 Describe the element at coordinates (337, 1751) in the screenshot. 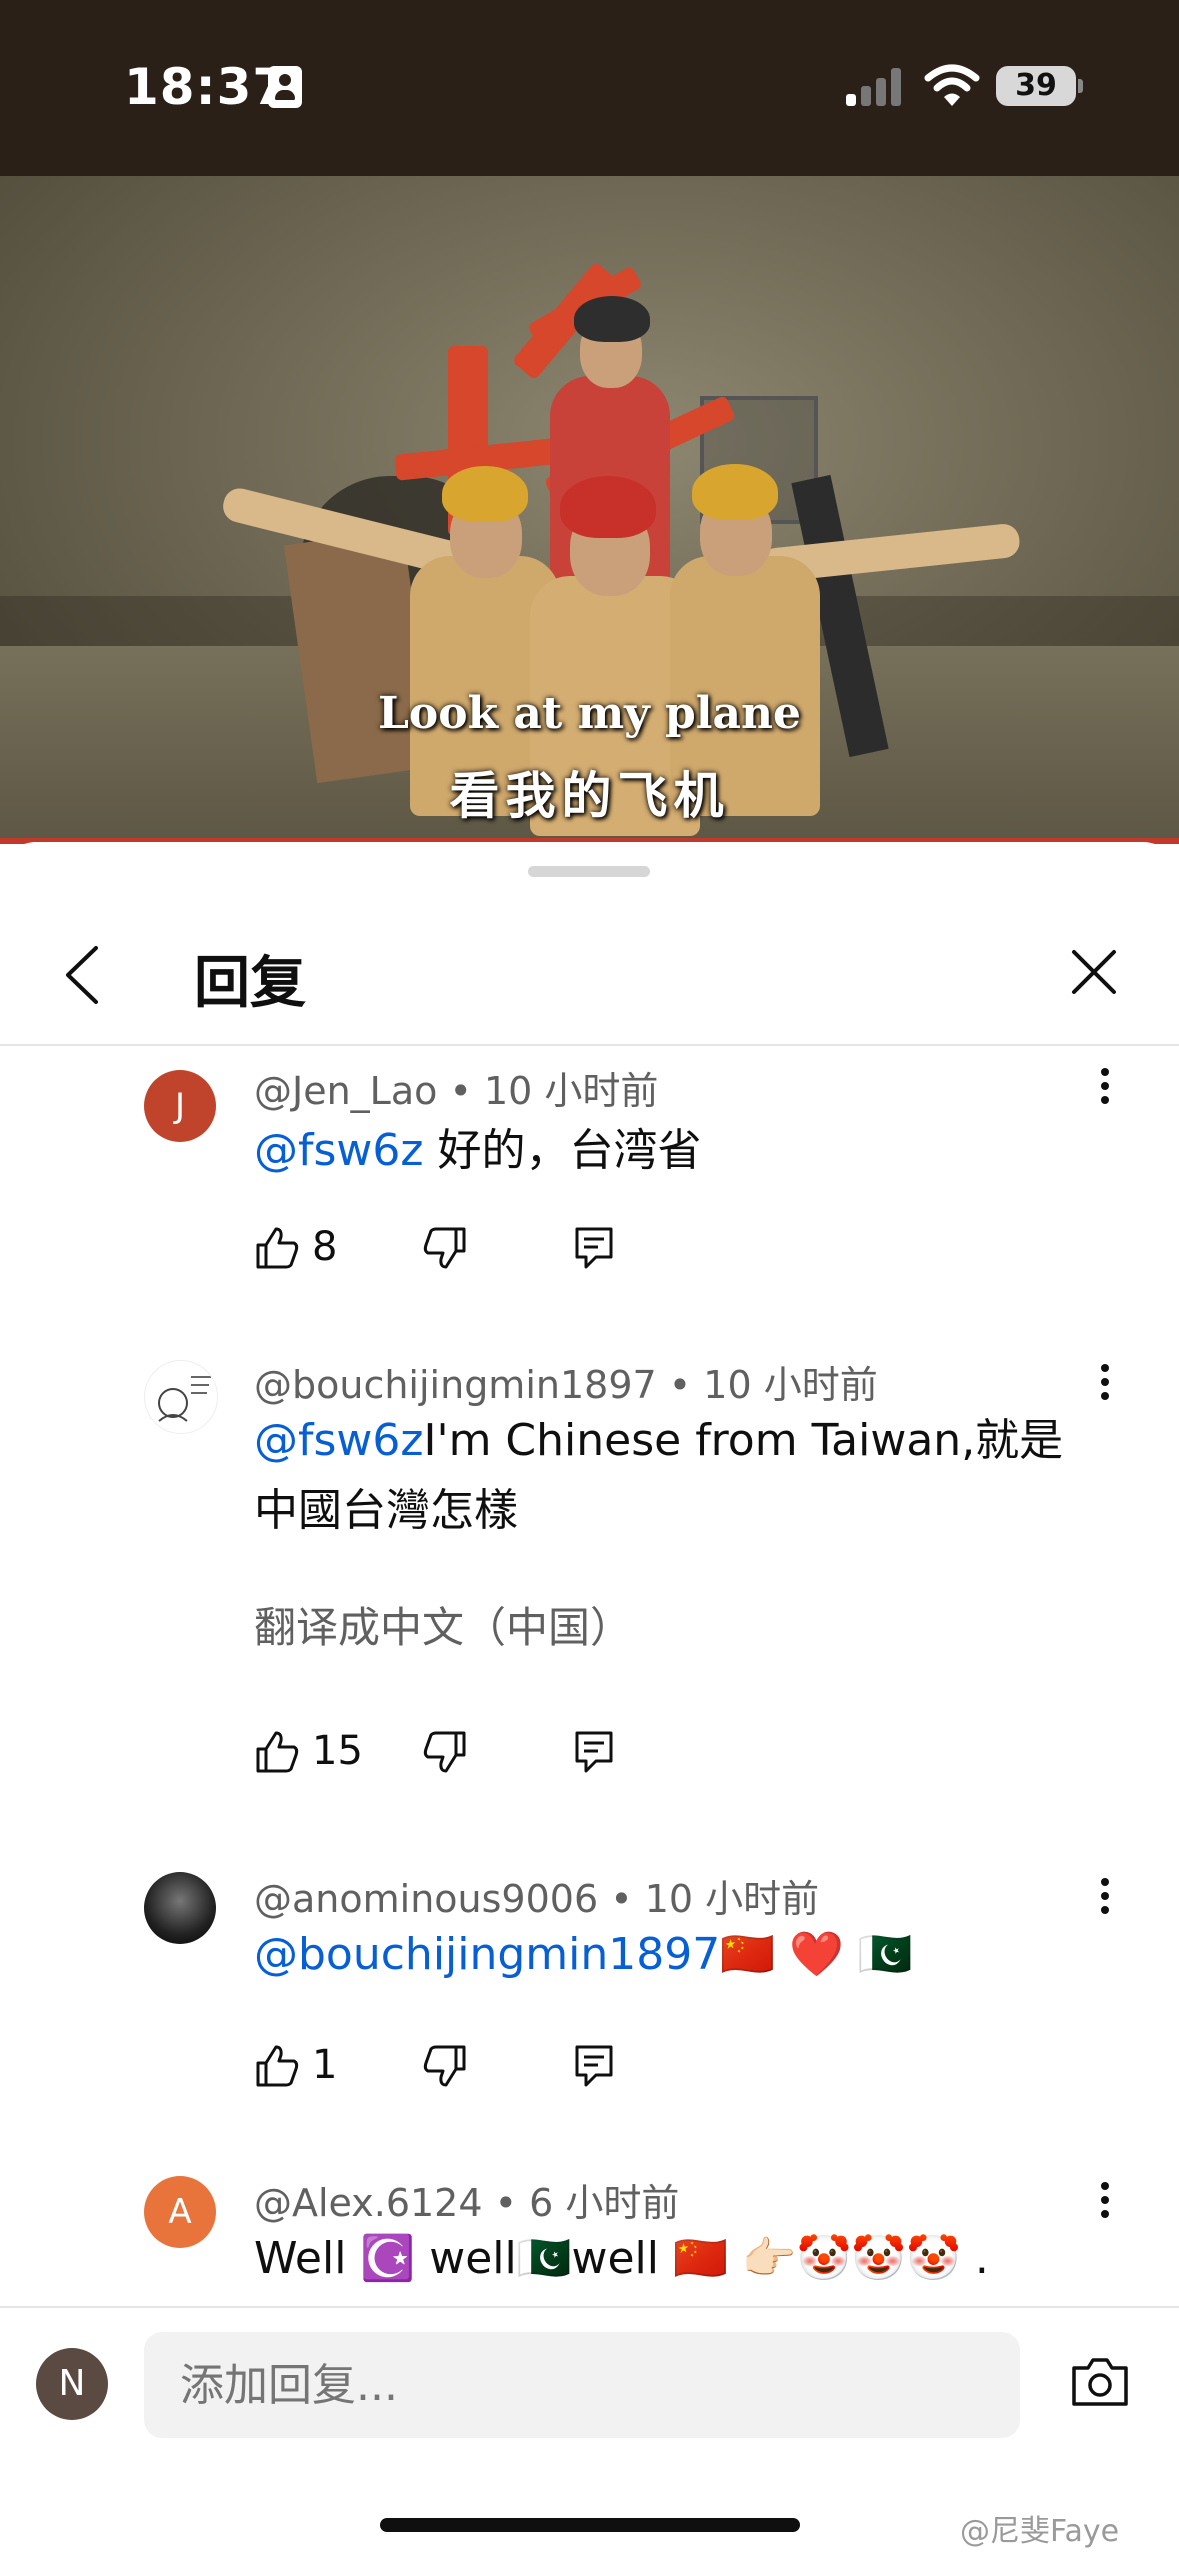

I see `like-count: 15` at that location.